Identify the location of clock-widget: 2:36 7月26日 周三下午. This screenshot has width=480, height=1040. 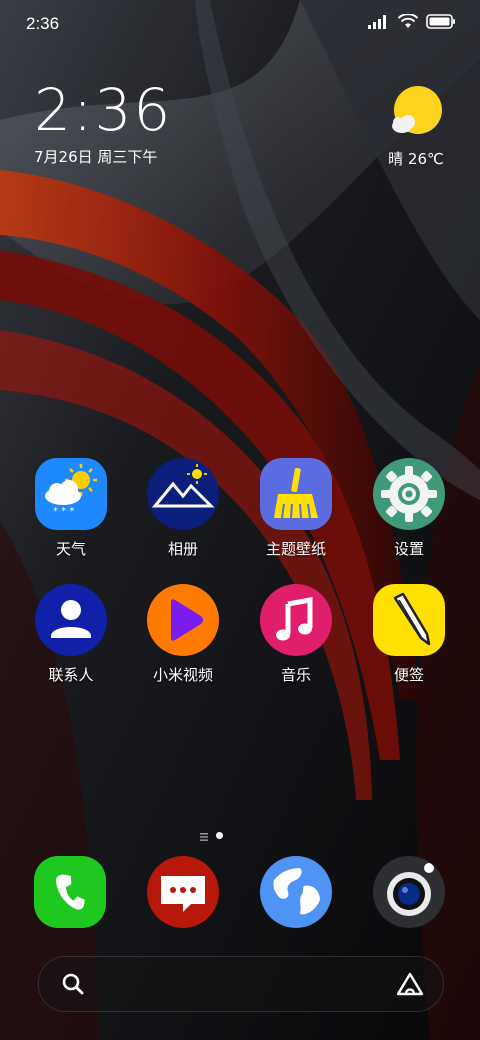
(103, 122).